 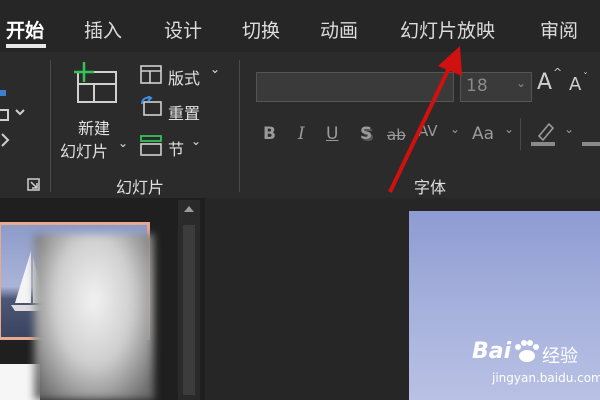 I want to click on new-slide-label-line1: 新建, so click(x=94, y=127).